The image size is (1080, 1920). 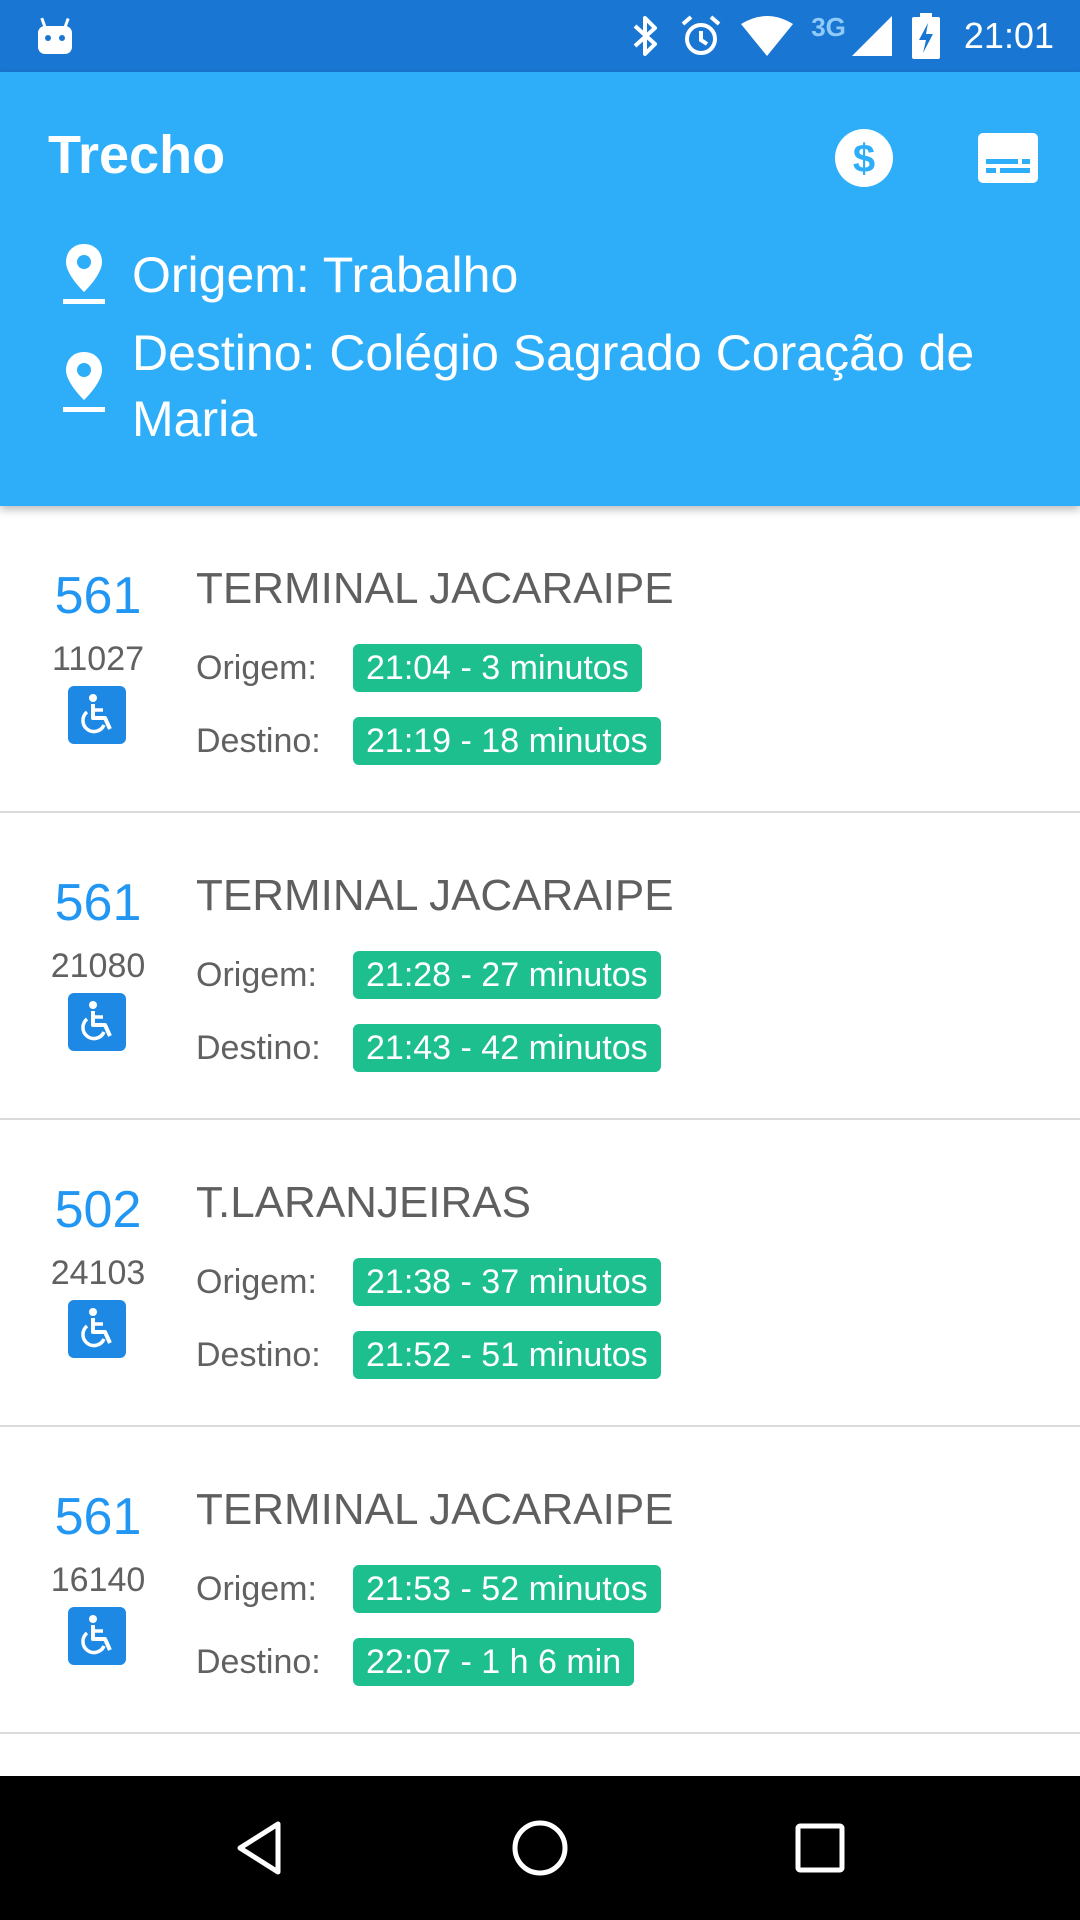 What do you see at coordinates (925, 36) in the screenshot?
I see `battery-charging-icon` at bounding box center [925, 36].